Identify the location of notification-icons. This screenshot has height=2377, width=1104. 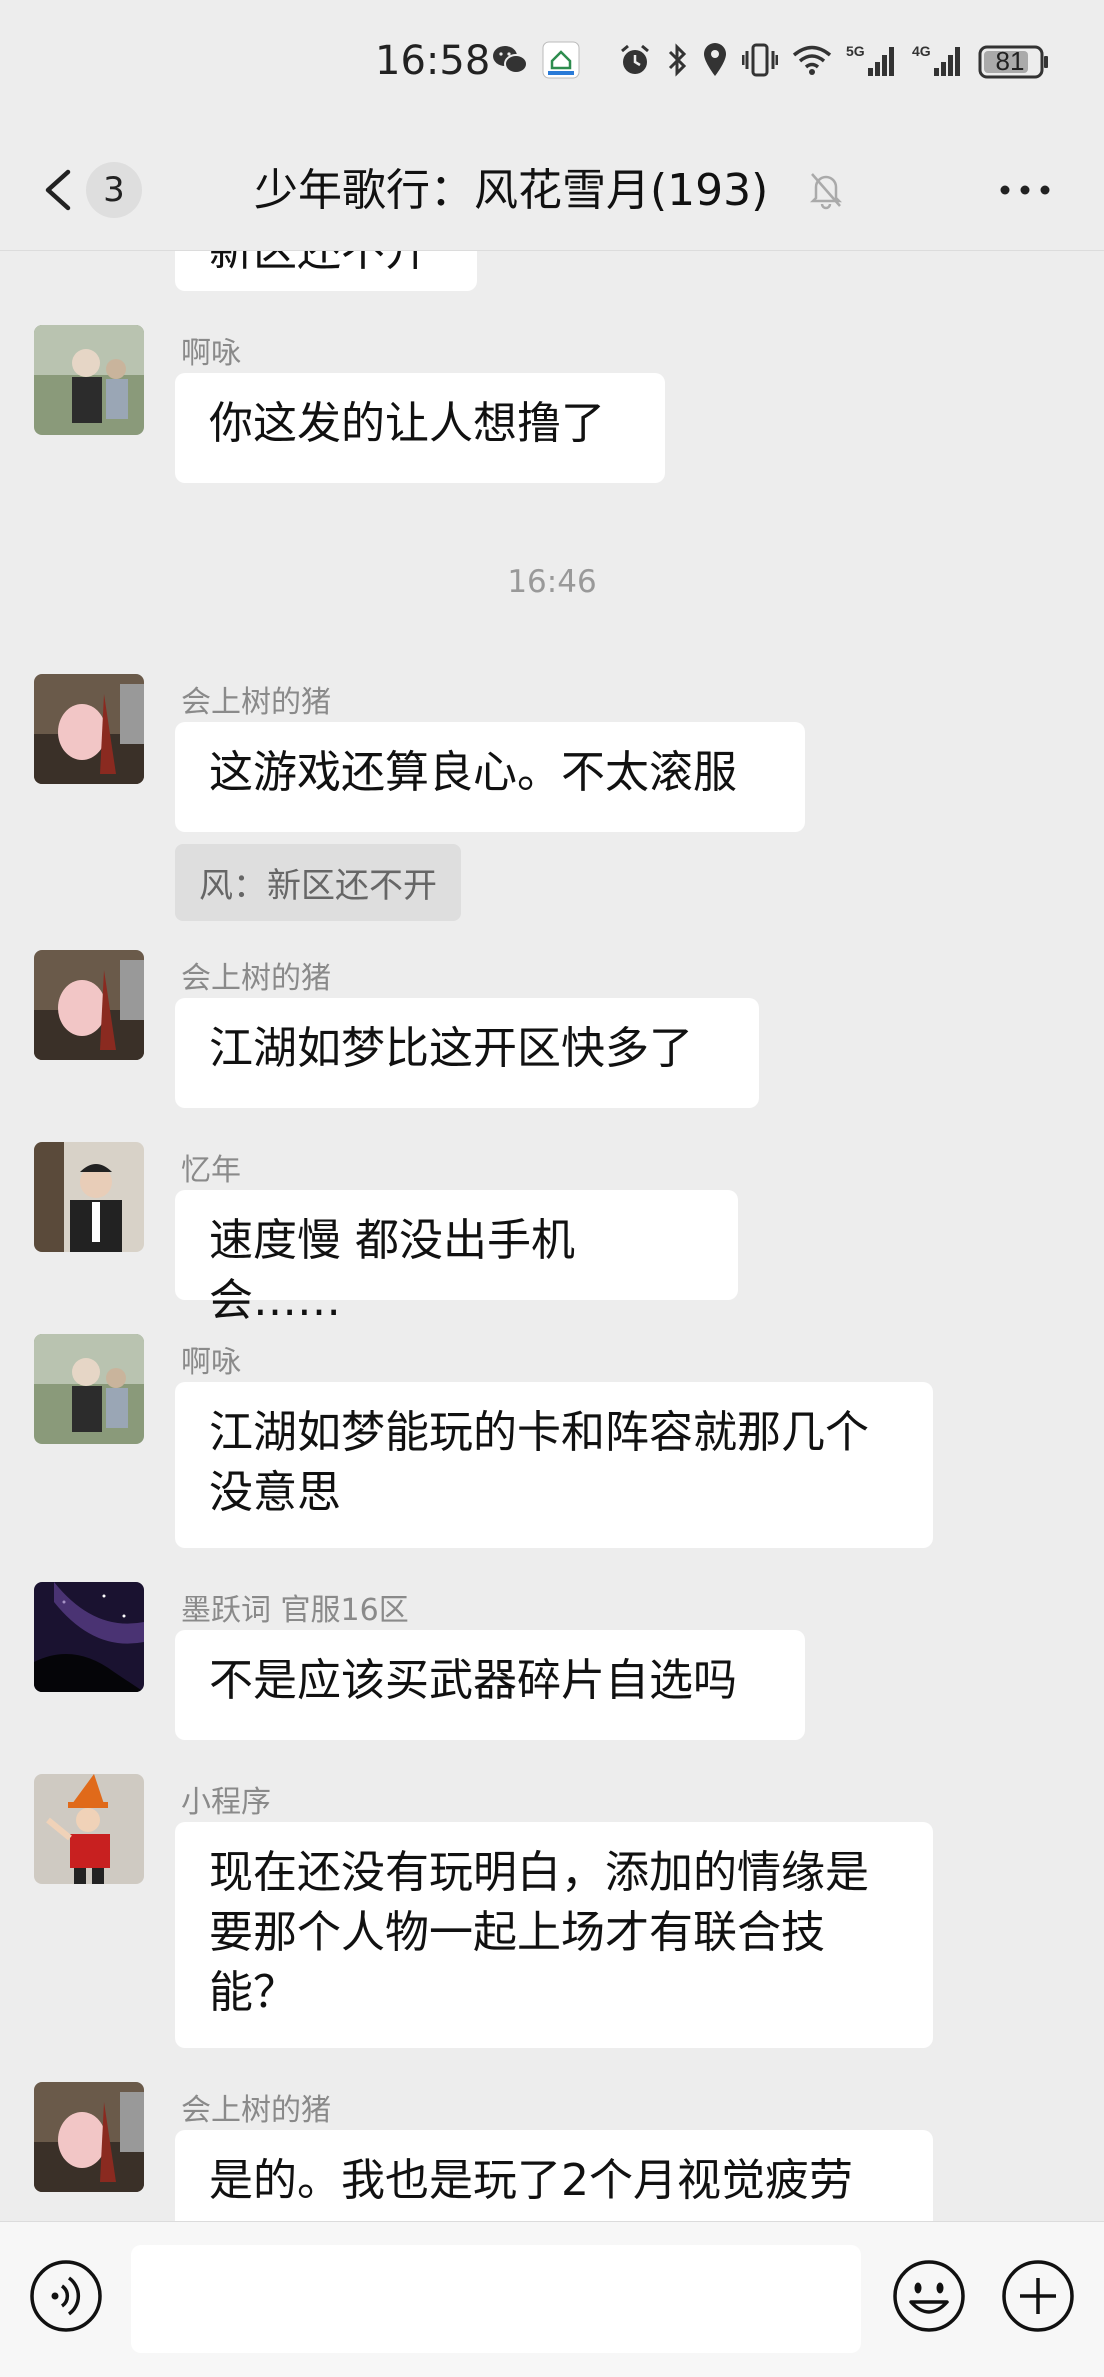
(536, 62).